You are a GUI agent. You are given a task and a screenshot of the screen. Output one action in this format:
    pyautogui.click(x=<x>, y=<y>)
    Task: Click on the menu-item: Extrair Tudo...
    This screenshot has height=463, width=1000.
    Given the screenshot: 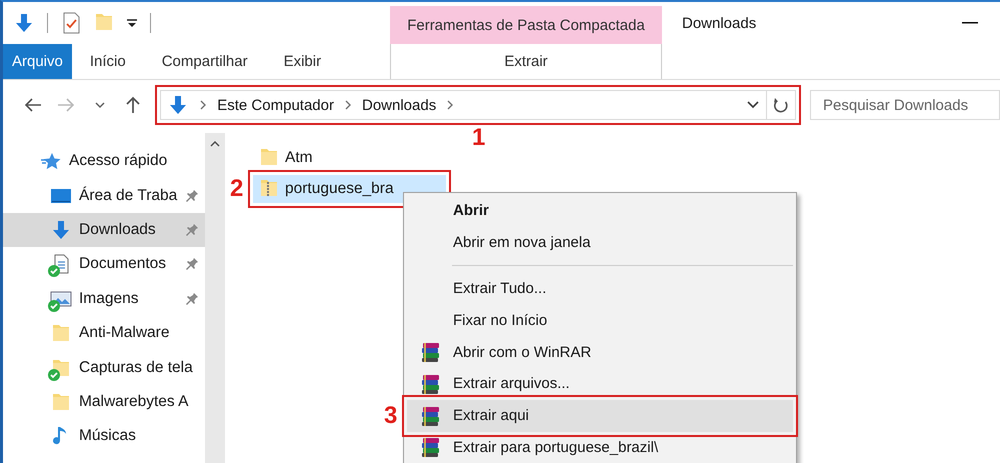 What is the action you would take?
    pyautogui.click(x=600, y=288)
    